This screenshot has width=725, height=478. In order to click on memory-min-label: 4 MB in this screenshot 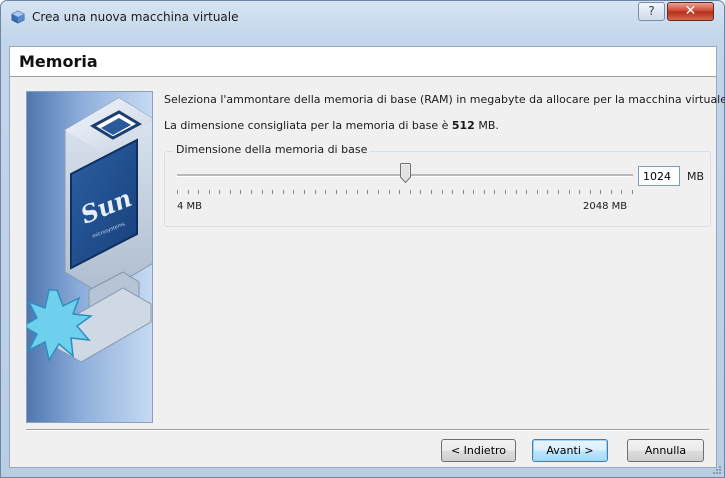, I will do `click(190, 206)`.